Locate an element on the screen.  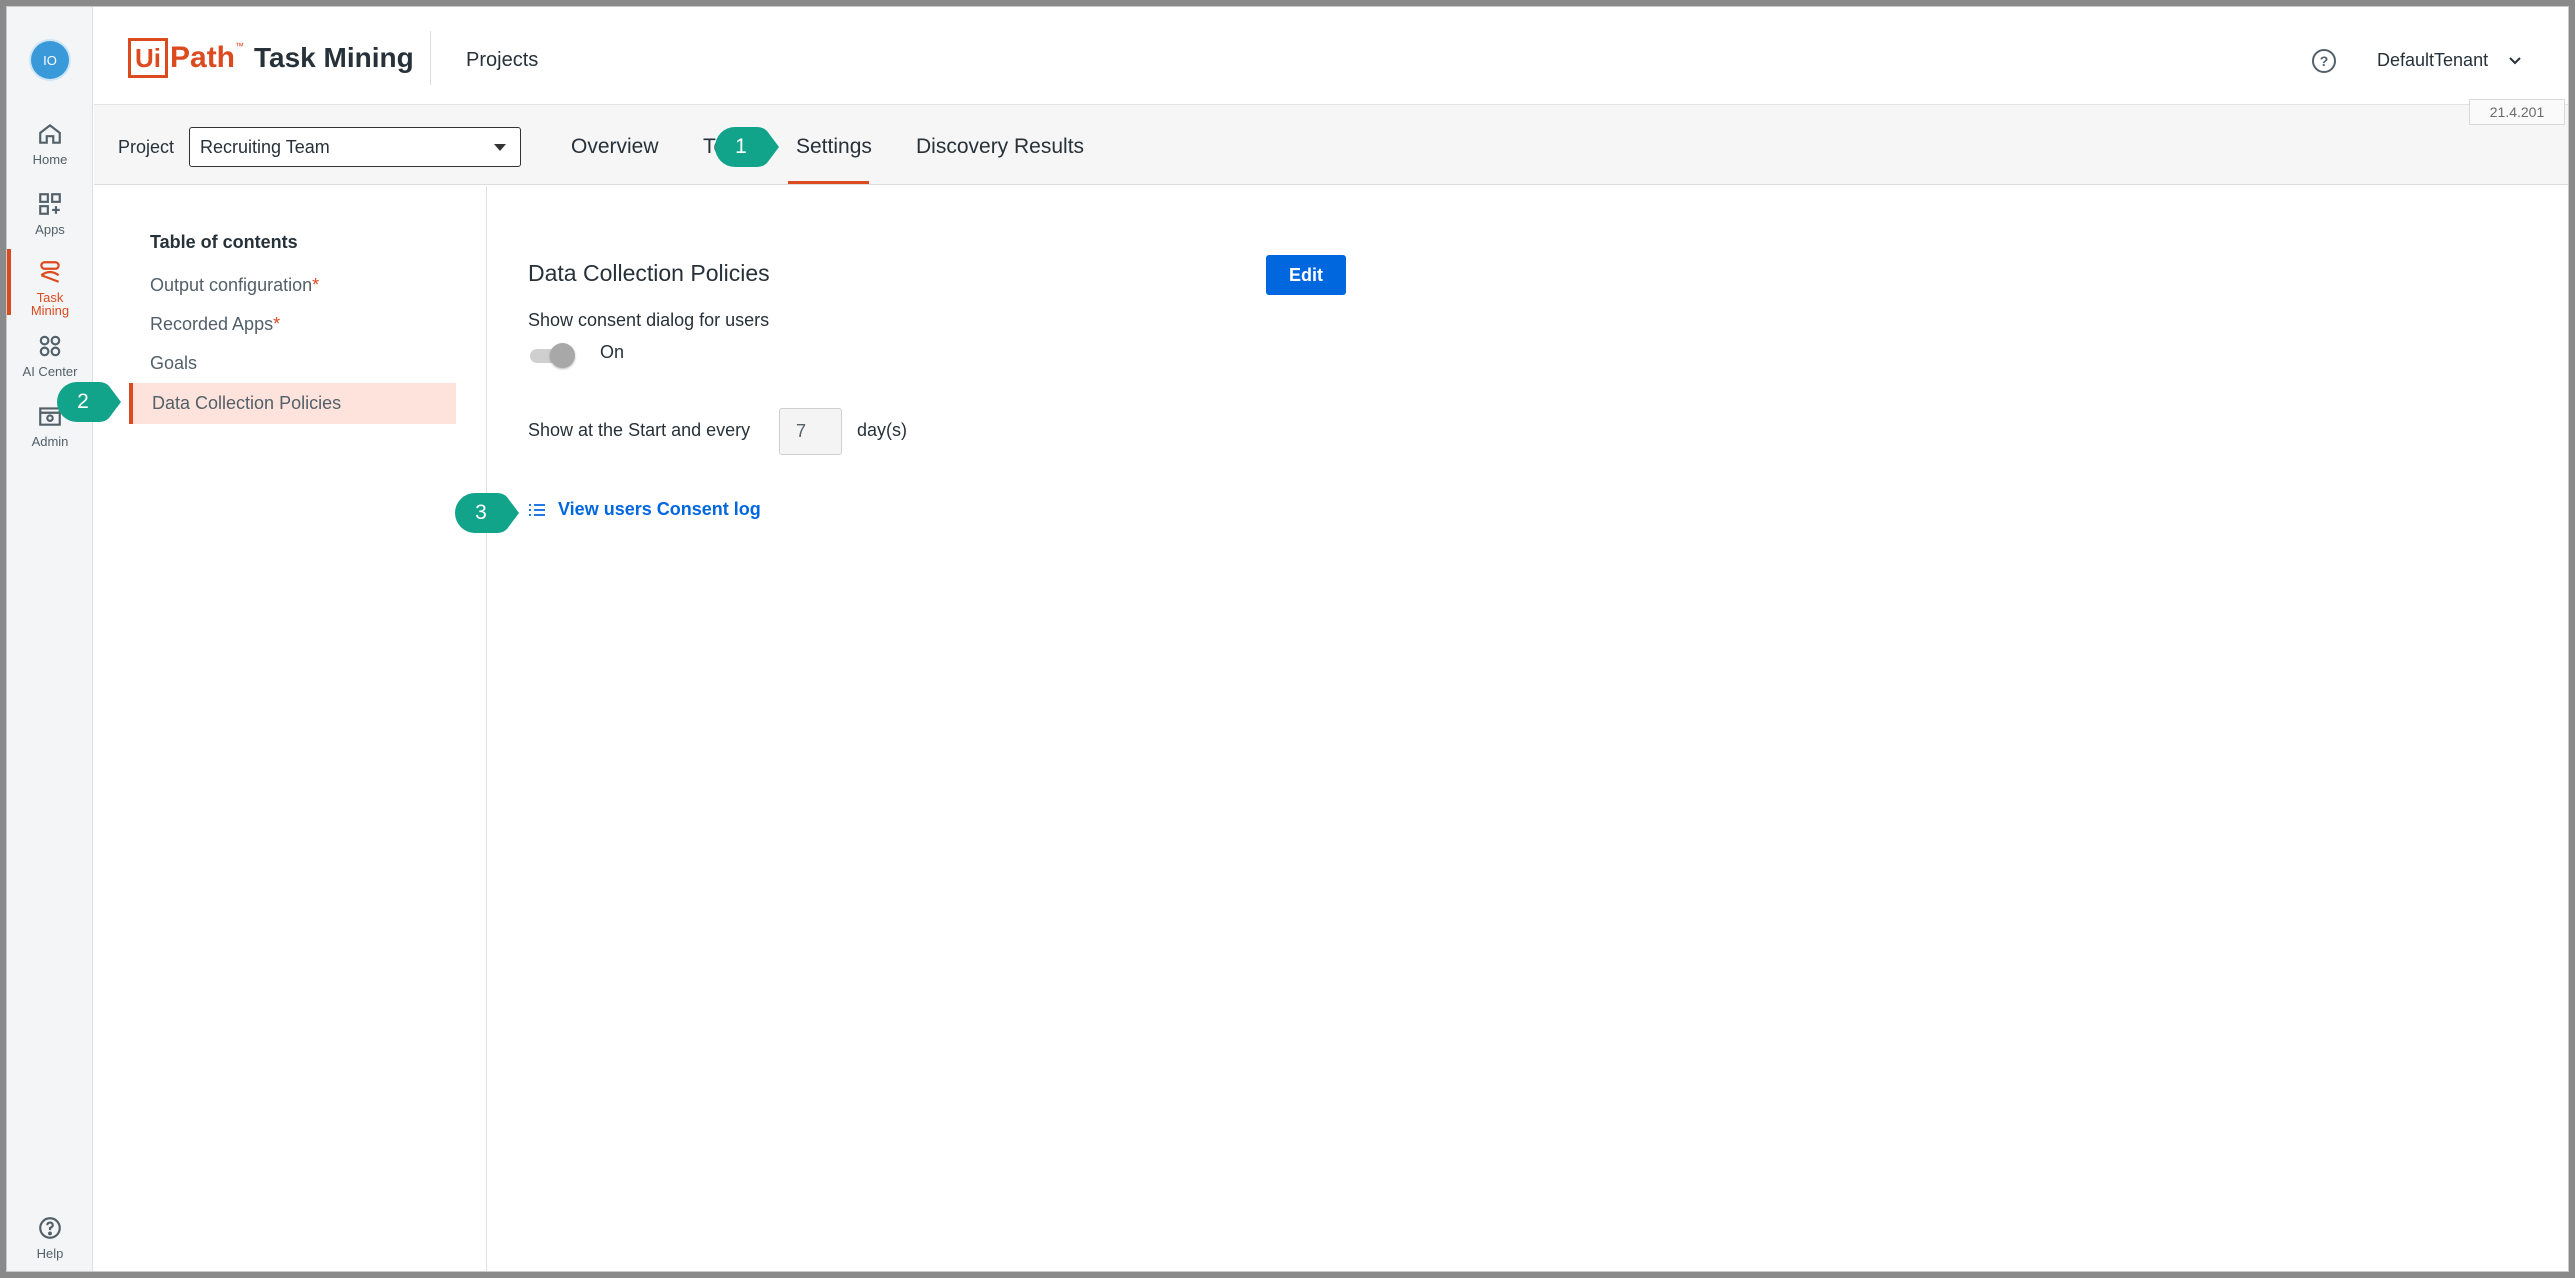
user-avatar: IO is located at coordinates (50, 60).